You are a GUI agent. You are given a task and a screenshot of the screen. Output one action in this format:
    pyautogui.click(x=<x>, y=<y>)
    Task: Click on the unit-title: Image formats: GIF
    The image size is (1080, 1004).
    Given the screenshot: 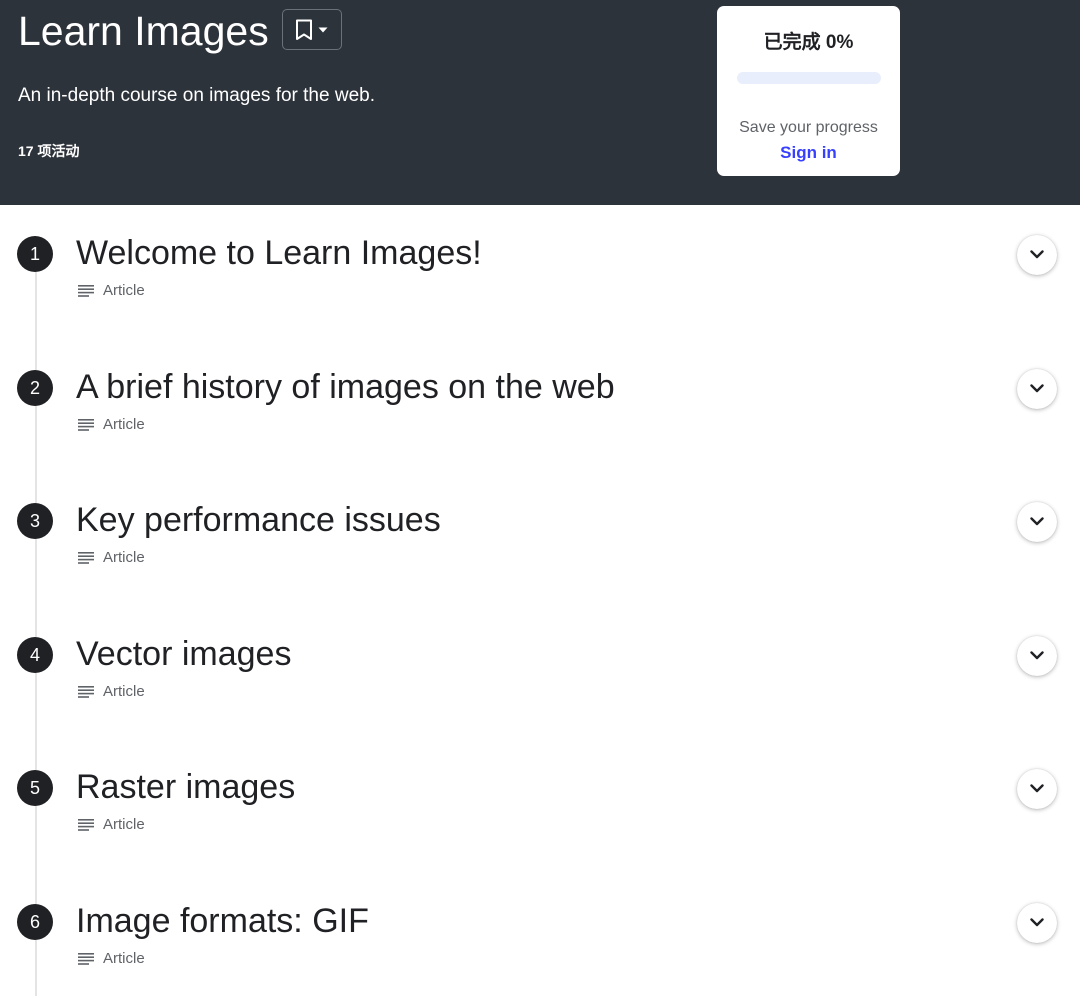 What is the action you would take?
    pyautogui.click(x=222, y=921)
    